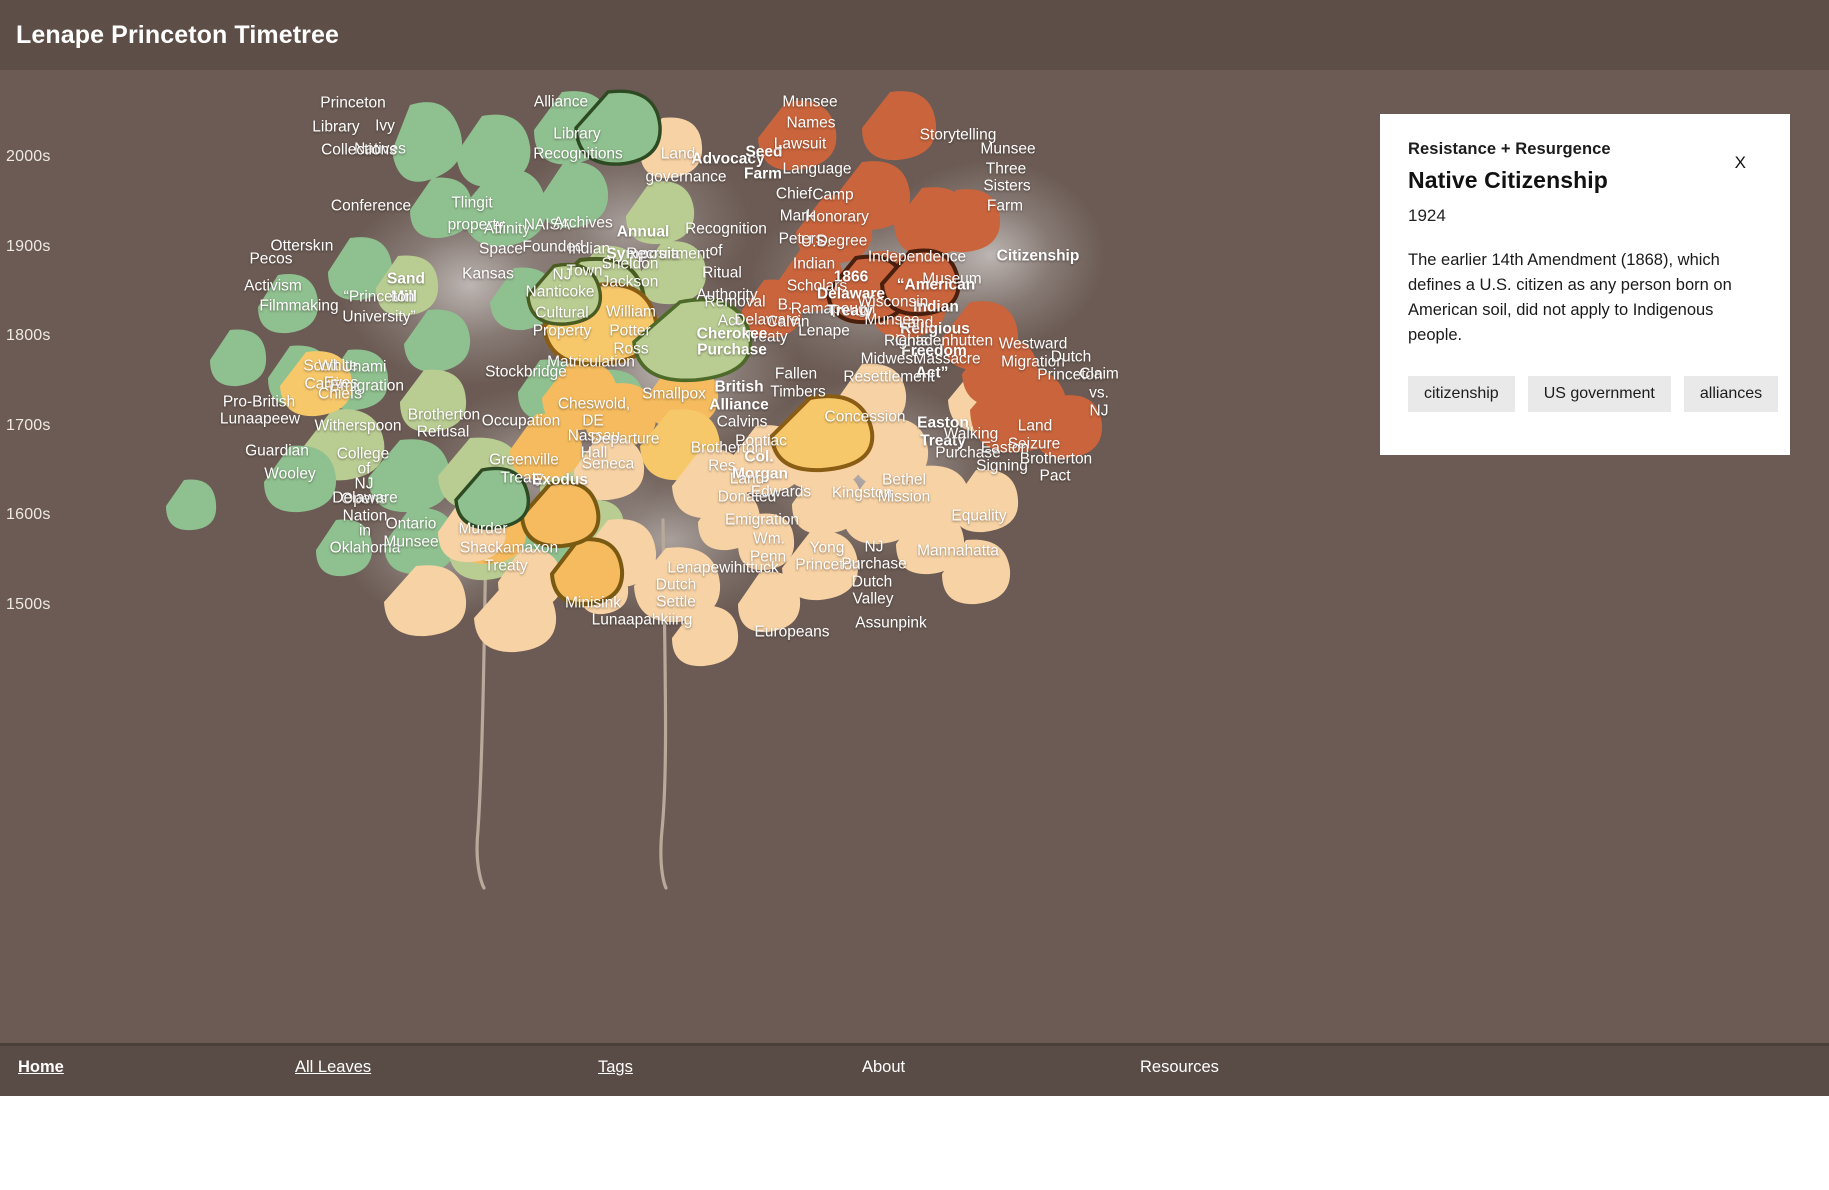 Image resolution: width=1829 pixels, height=1190 pixels. I want to click on leaf-label: Ritual, so click(722, 274).